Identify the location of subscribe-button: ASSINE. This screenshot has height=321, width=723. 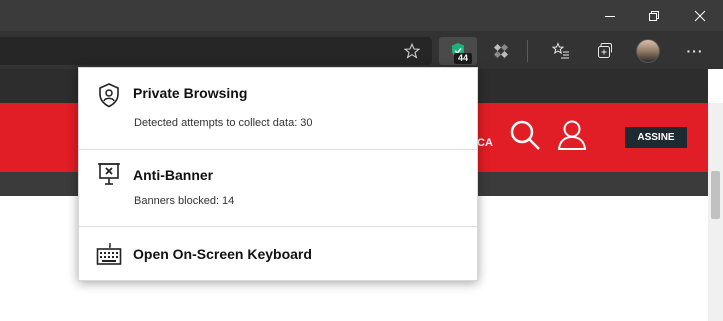
(656, 137).